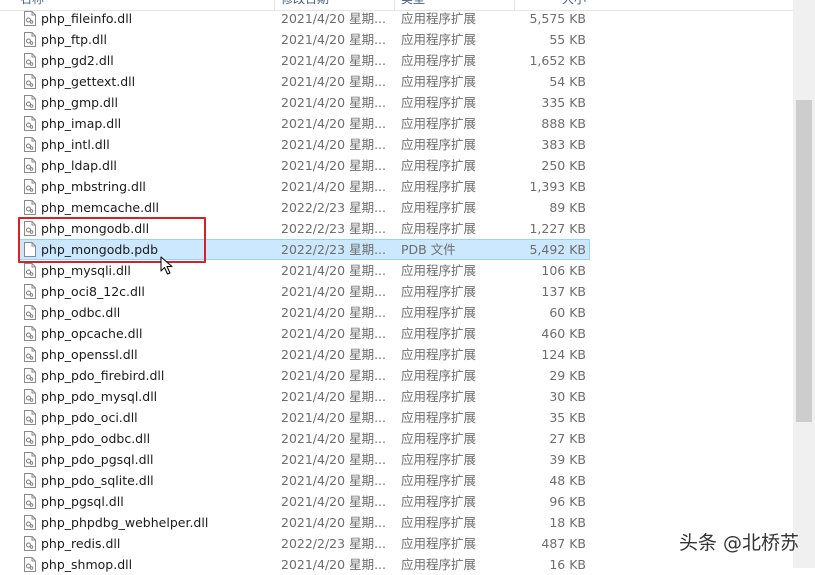 Image resolution: width=815 pixels, height=575 pixels. I want to click on file-name: php_mysqli.dll, so click(86, 270).